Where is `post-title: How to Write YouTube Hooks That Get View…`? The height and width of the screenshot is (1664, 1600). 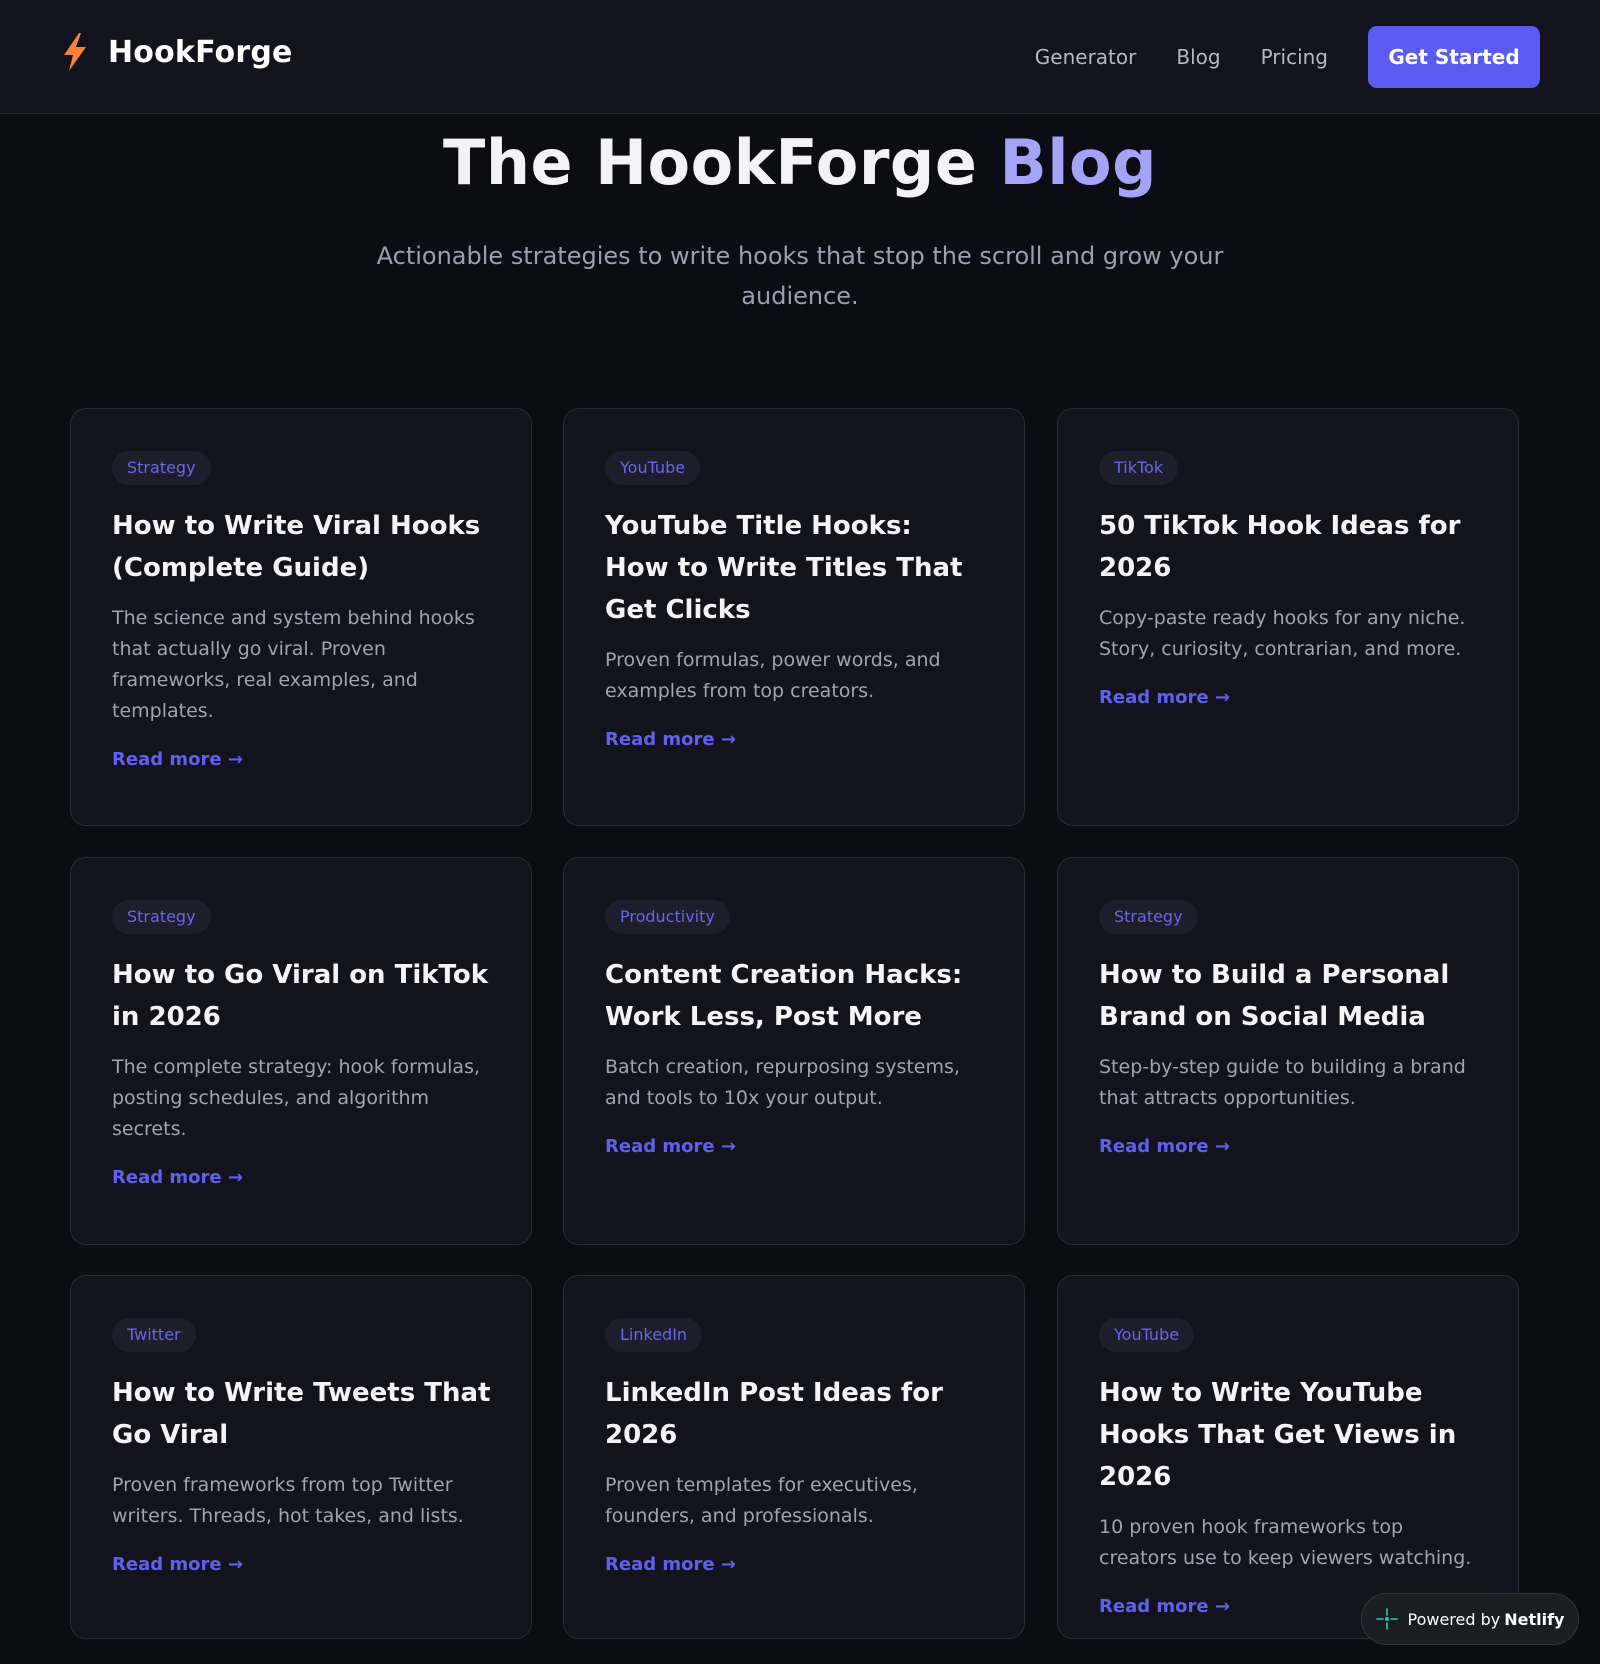 post-title: How to Write YouTube Hooks That Get View… is located at coordinates (1288, 1435).